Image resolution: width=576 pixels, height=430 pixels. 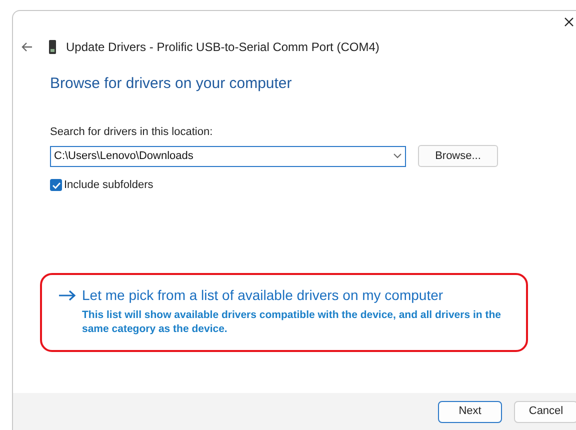 What do you see at coordinates (132, 132) in the screenshot?
I see `field-label: Search for drivers in this location:` at bounding box center [132, 132].